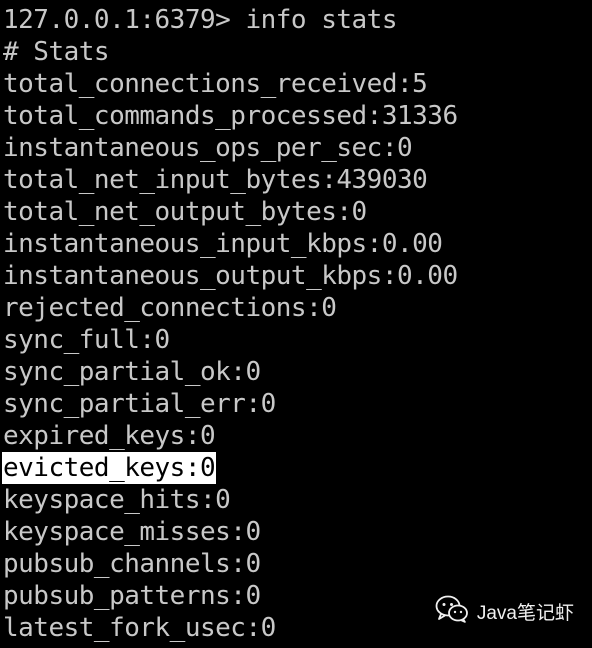 The width and height of the screenshot is (592, 648). Describe the element at coordinates (109, 436) in the screenshot. I see `output-line: expired_keys:0` at that location.